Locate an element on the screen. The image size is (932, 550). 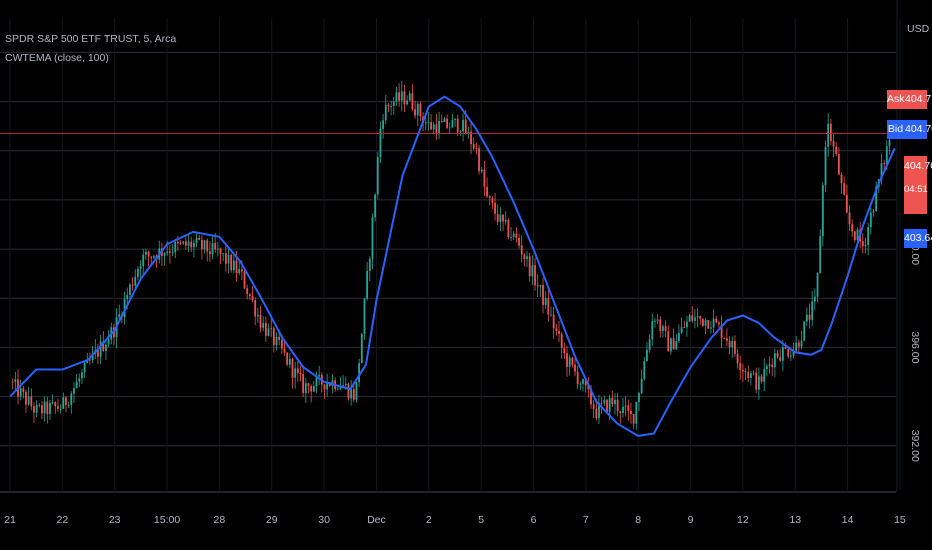
ask-tag: Ask 404.71 is located at coordinates (909, 99).